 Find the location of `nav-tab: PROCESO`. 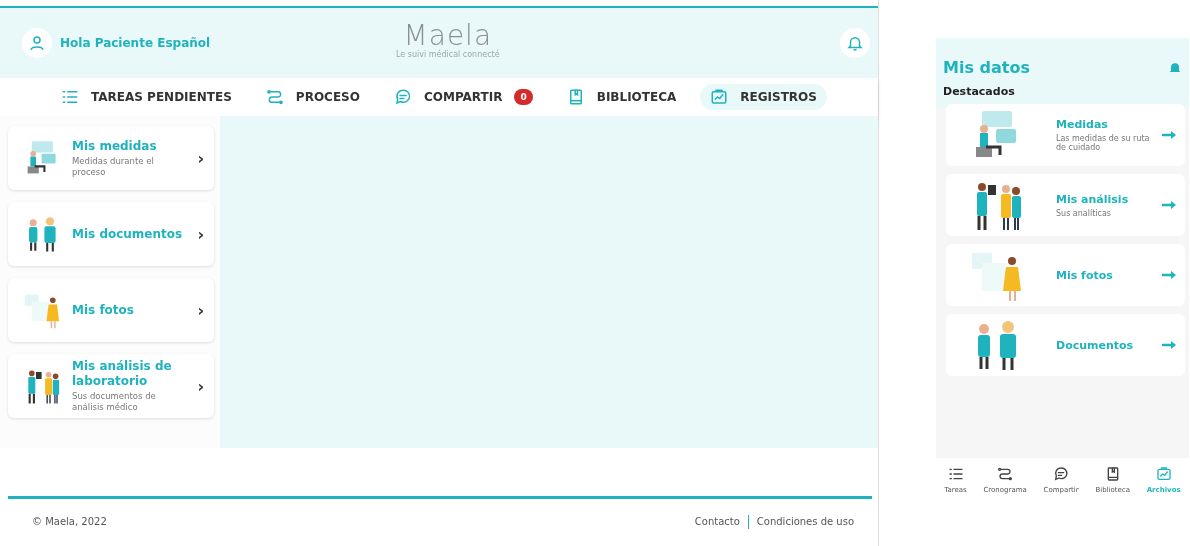

nav-tab: PROCESO is located at coordinates (312, 97).